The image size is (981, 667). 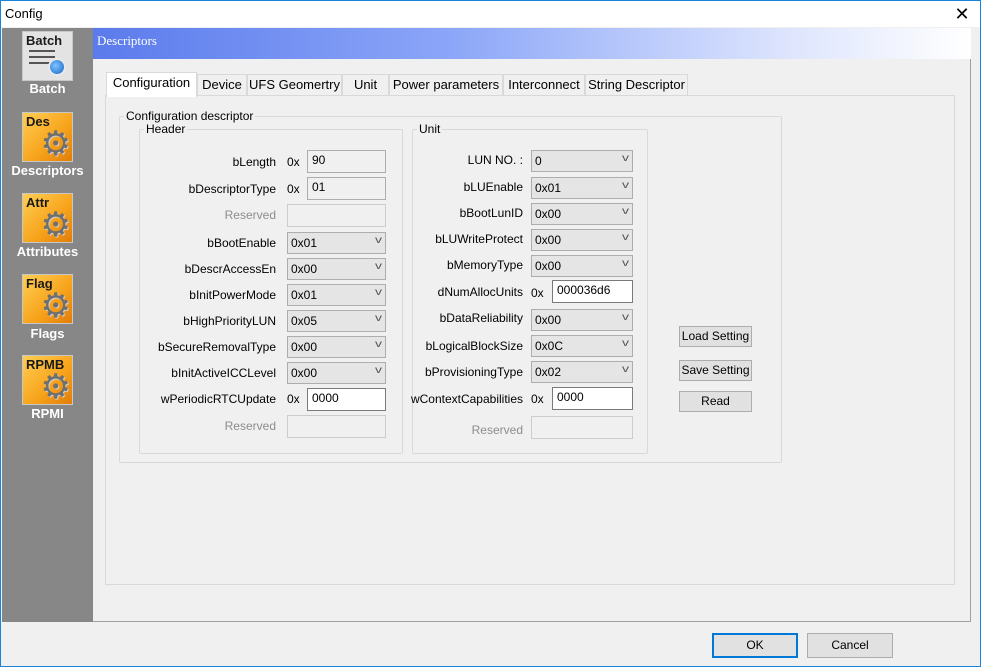 What do you see at coordinates (715, 336) in the screenshot?
I see `load-setting-button: Load Setting` at bounding box center [715, 336].